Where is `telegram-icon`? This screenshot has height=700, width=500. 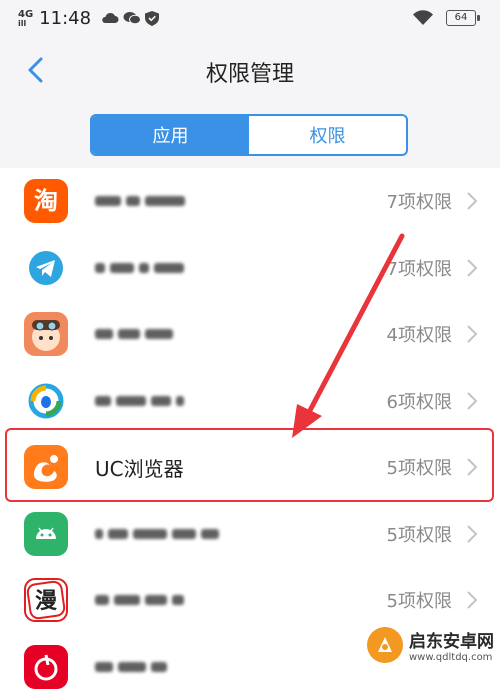 telegram-icon is located at coordinates (46, 268).